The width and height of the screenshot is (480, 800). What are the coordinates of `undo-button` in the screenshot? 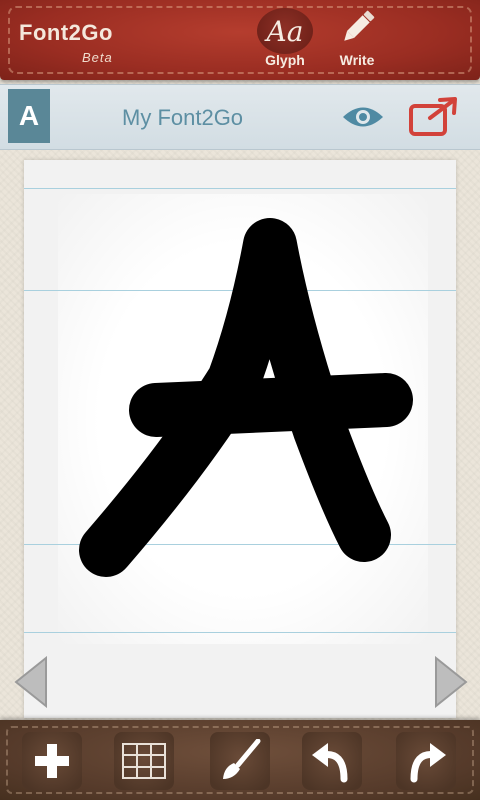 It's located at (332, 761).